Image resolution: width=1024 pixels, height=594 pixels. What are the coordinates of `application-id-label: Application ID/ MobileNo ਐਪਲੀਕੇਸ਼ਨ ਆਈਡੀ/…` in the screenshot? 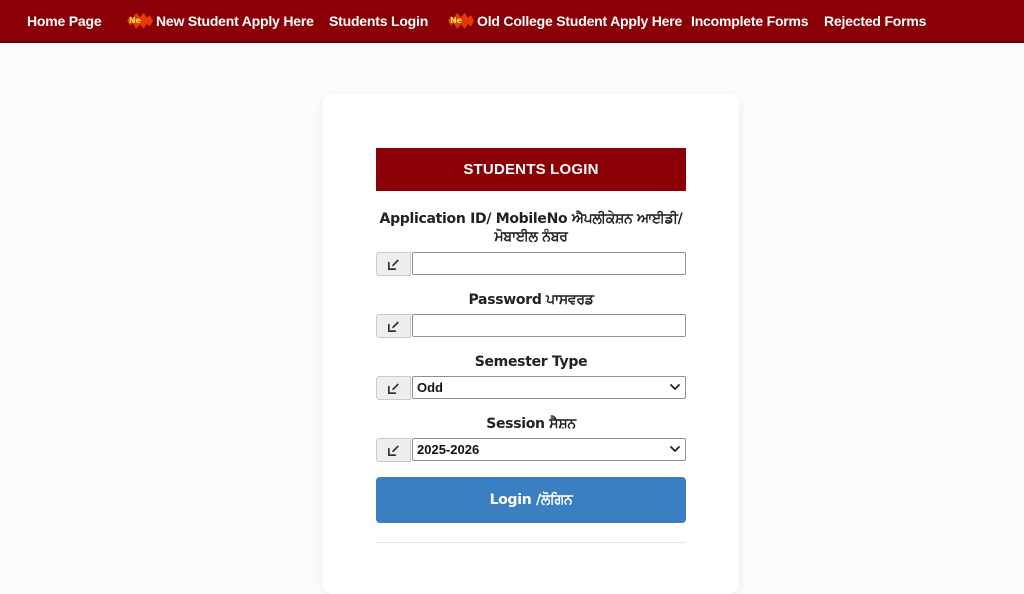 It's located at (531, 228).